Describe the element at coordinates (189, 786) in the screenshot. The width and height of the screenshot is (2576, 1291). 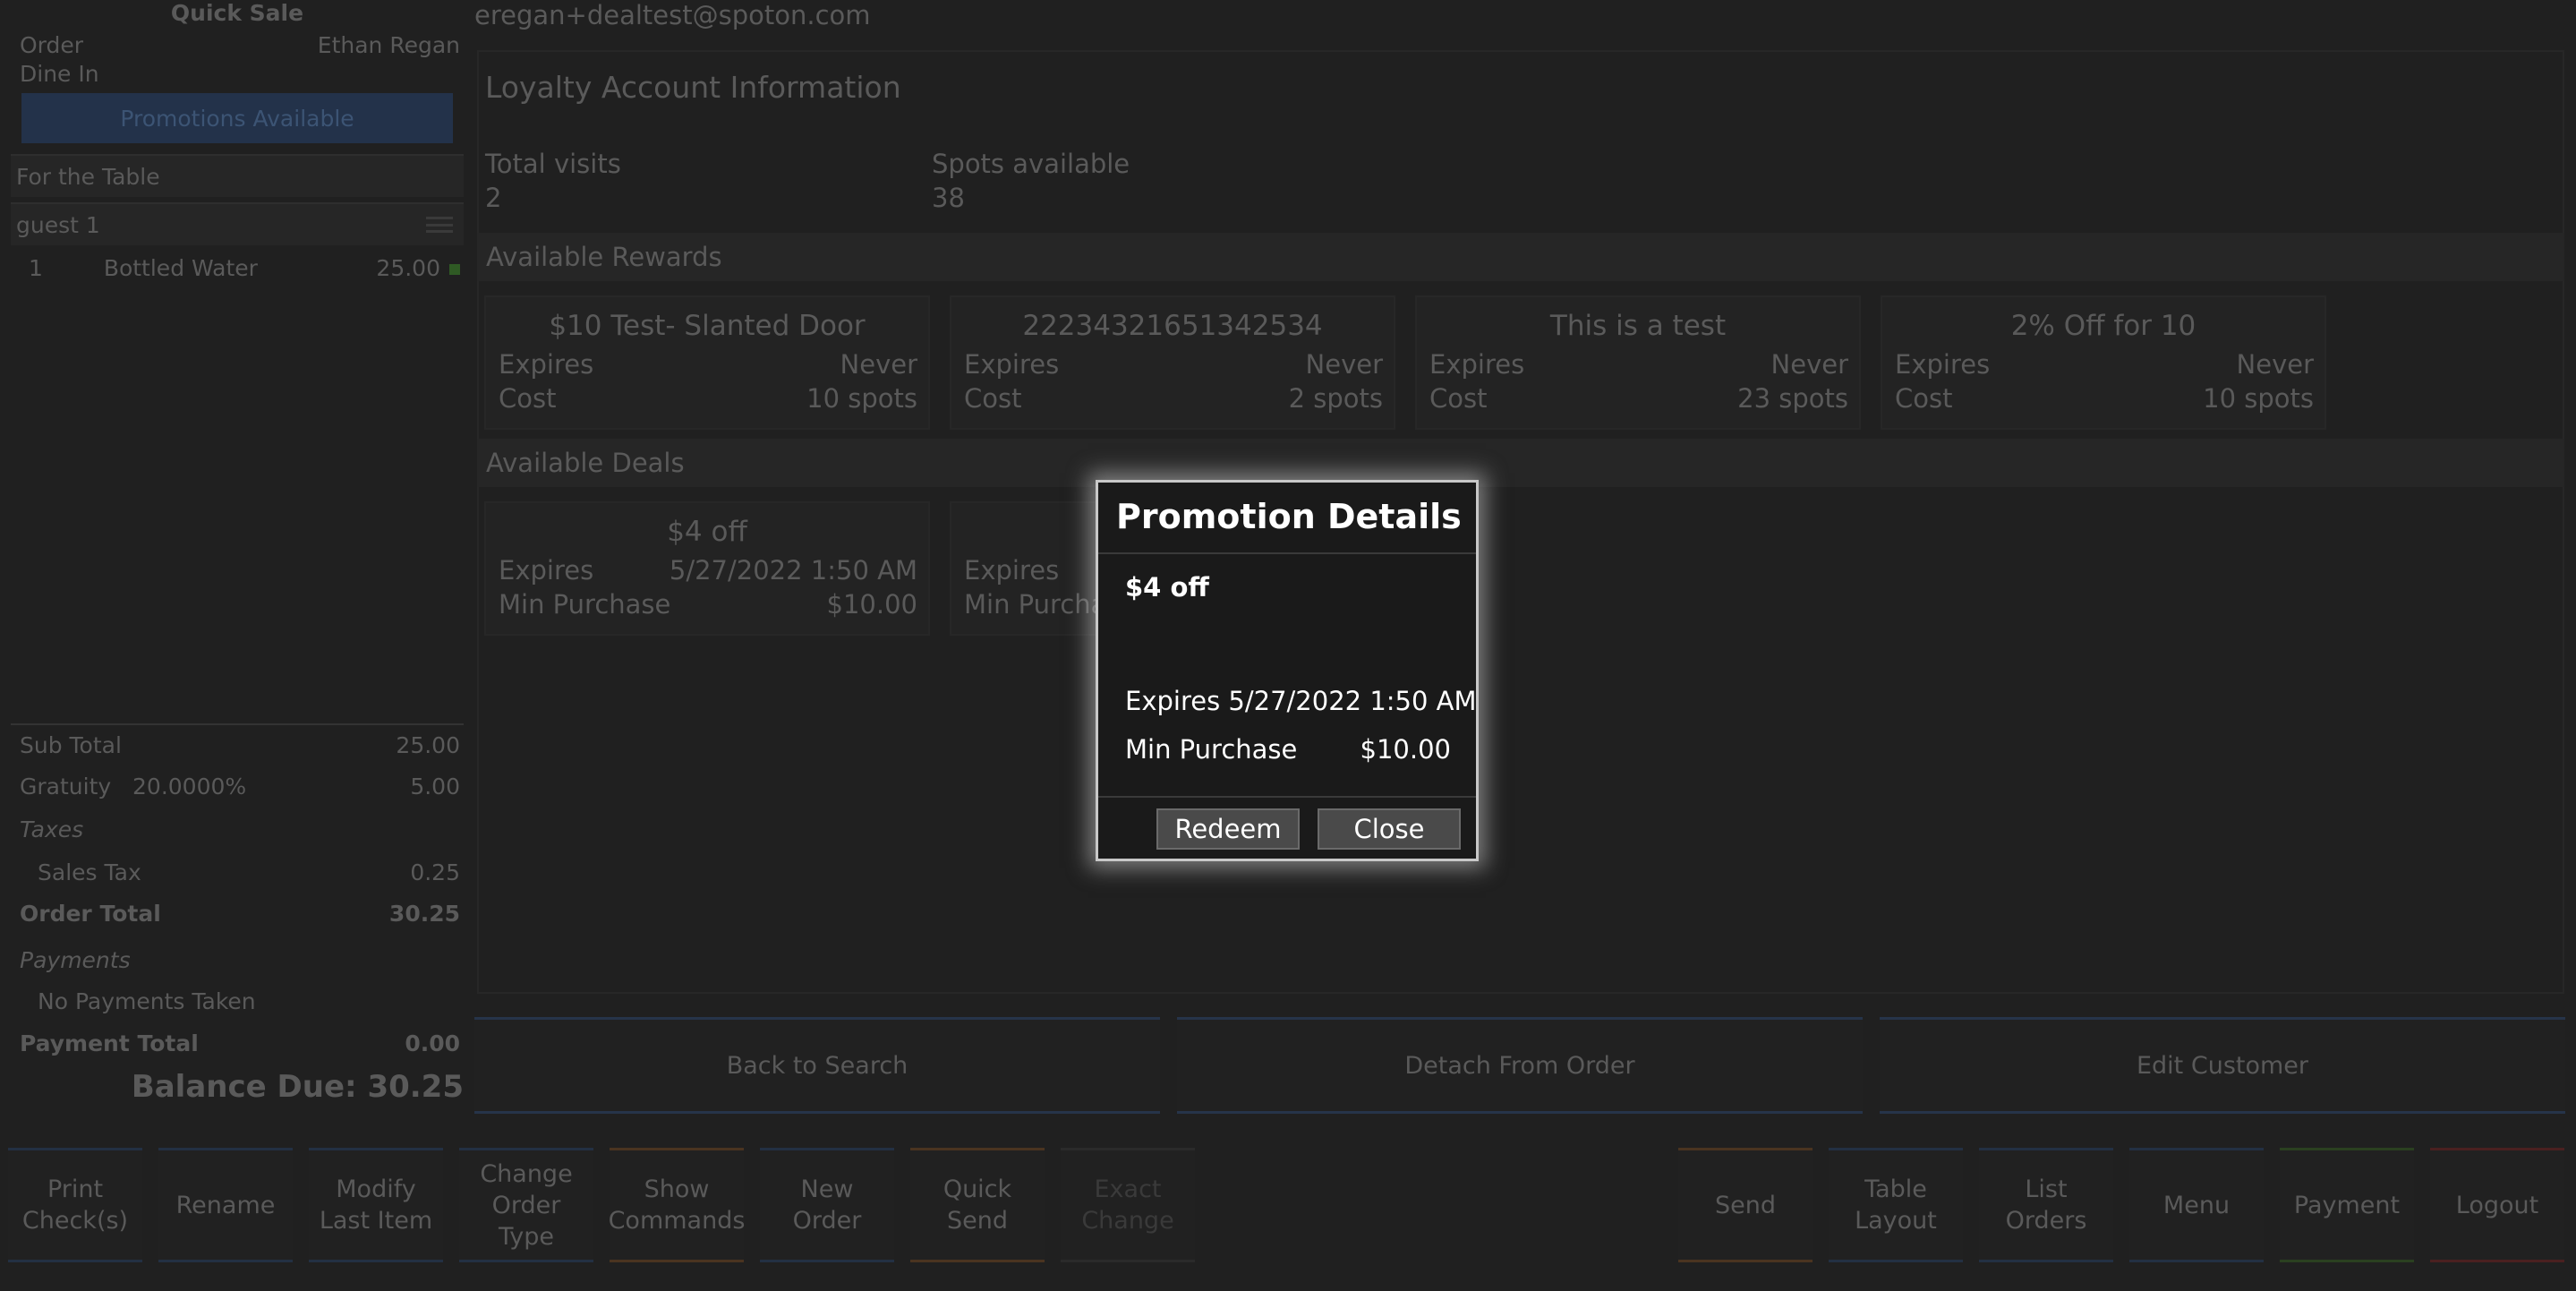
I see `gratuity-rate: 20.0000%` at that location.